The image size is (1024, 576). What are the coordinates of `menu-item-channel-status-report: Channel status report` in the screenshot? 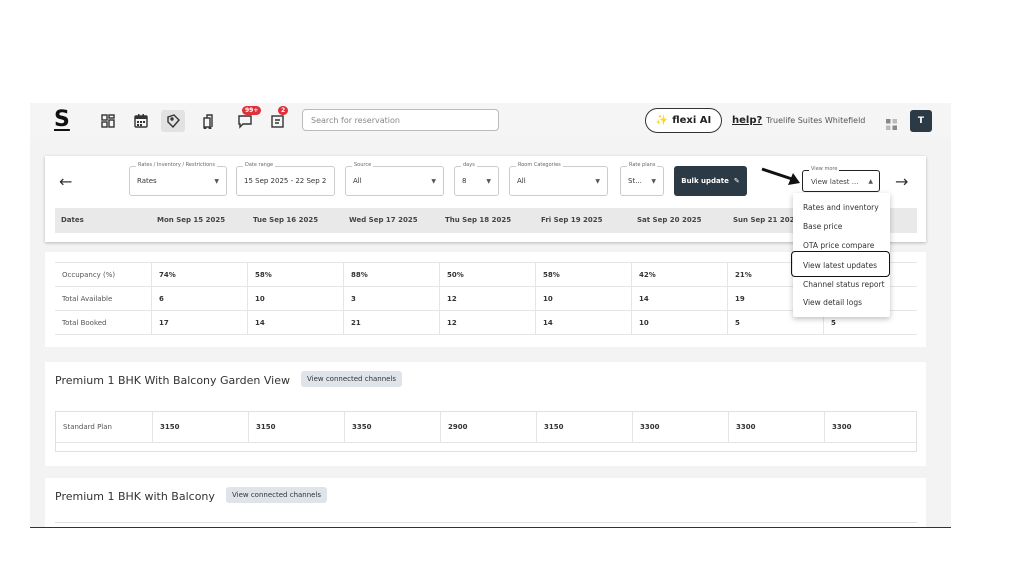 It's located at (844, 284).